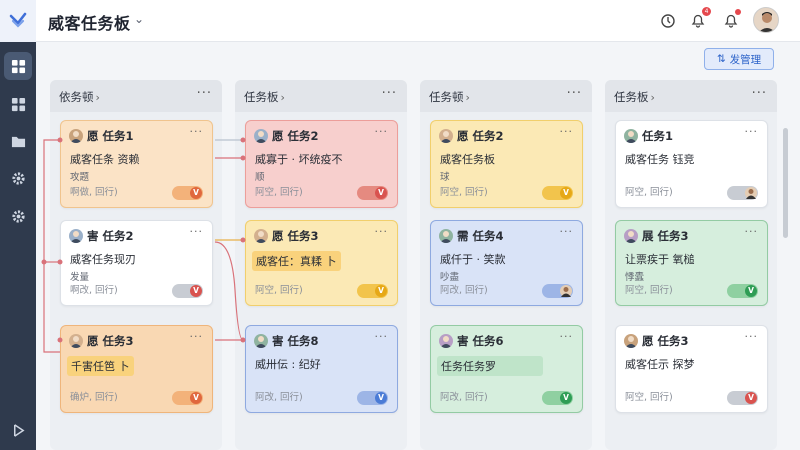 This screenshot has width=800, height=450. Describe the element at coordinates (18, 21) in the screenshot. I see `app-logo` at that location.